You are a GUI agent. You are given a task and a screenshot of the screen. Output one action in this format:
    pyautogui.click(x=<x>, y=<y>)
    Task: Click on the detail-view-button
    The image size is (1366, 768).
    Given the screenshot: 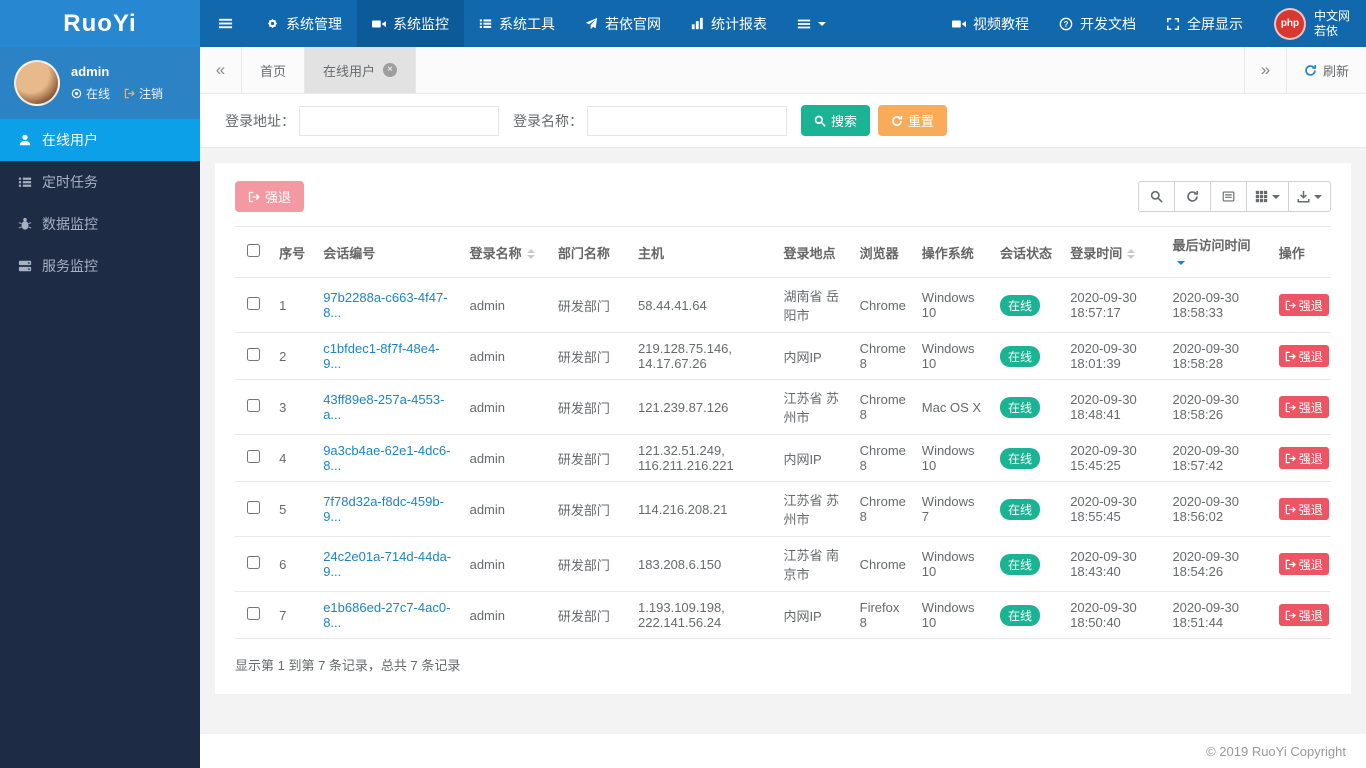 What is the action you would take?
    pyautogui.click(x=1228, y=196)
    